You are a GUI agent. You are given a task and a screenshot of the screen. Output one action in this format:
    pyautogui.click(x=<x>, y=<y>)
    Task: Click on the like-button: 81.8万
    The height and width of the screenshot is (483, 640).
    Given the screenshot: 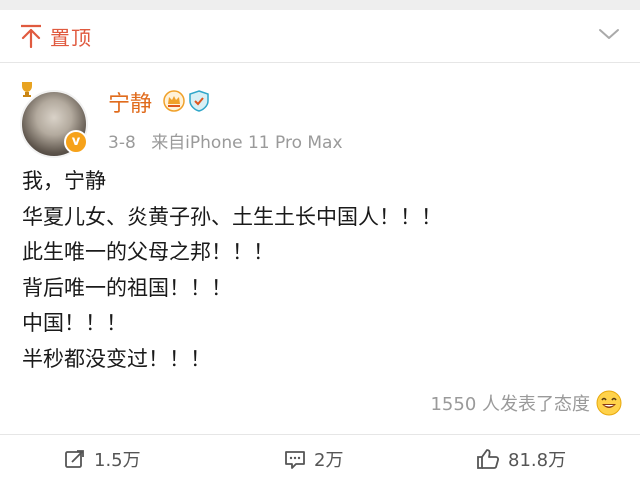 What is the action you would take?
    pyautogui.click(x=521, y=459)
    